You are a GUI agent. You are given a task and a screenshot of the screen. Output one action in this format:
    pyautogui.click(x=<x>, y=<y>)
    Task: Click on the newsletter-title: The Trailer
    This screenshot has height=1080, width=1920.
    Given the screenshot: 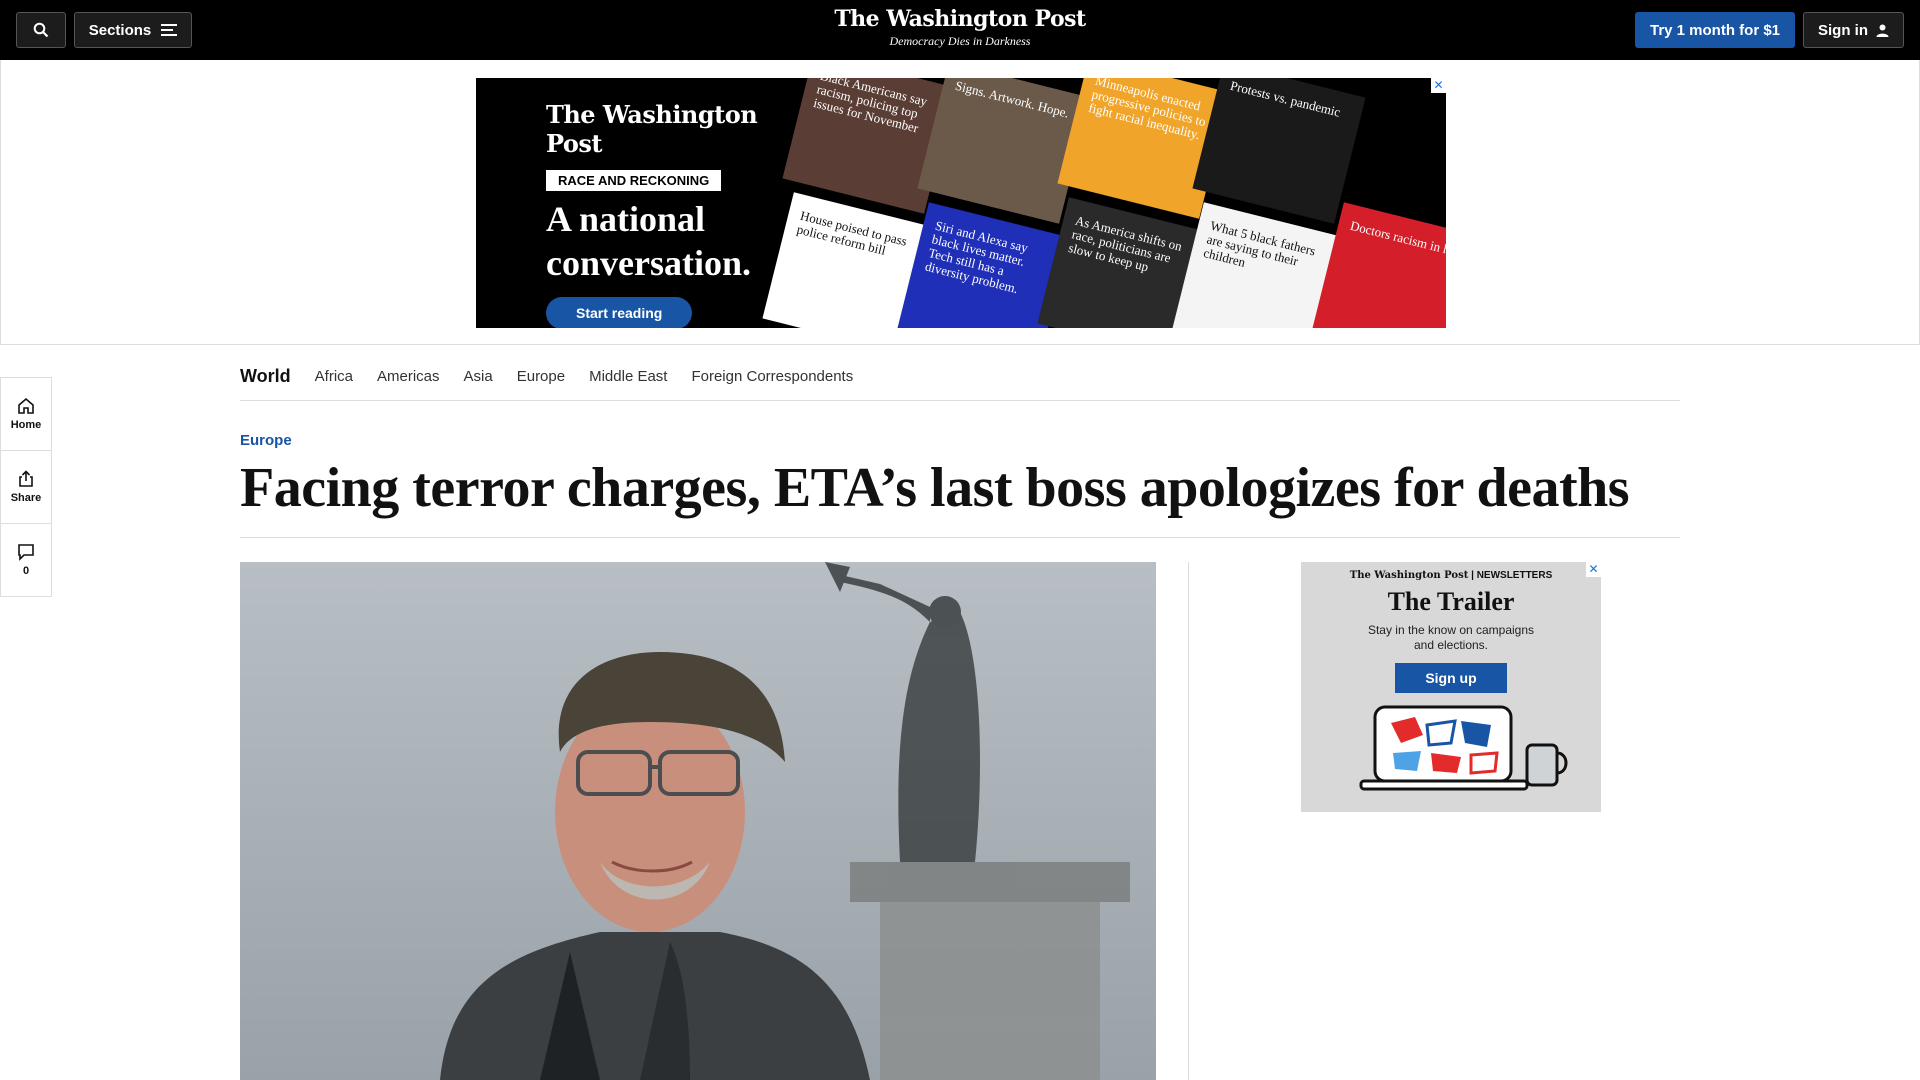 What is the action you would take?
    pyautogui.click(x=1451, y=601)
    